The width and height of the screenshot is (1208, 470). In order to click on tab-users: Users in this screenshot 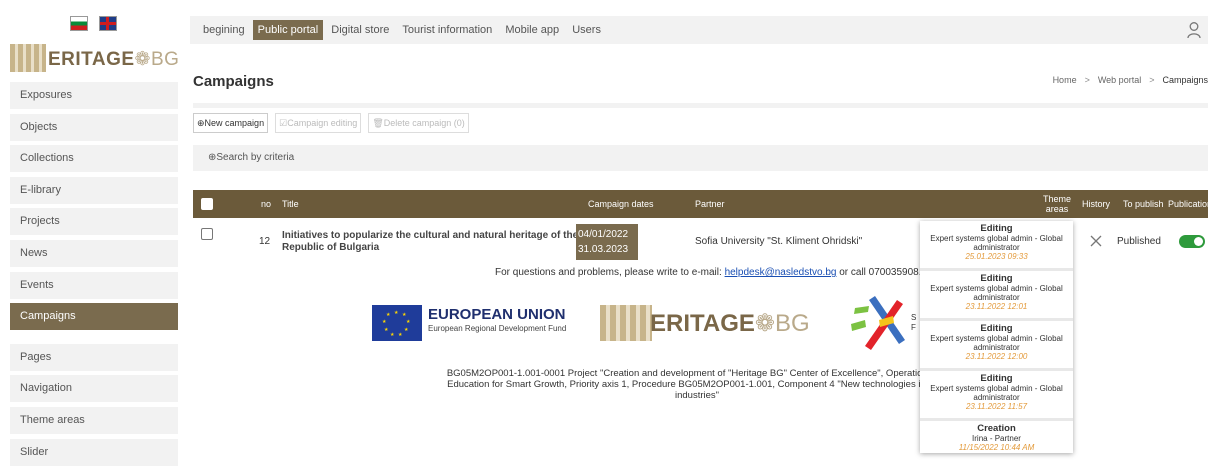, I will do `click(586, 30)`.